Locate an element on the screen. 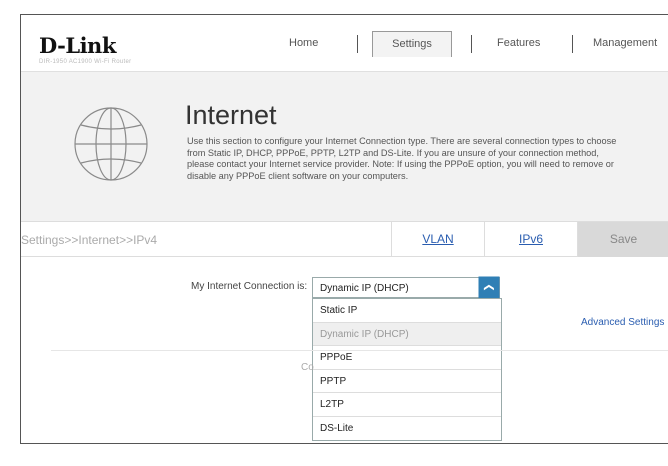  tab-ipv6: IPv6 is located at coordinates (530, 239).